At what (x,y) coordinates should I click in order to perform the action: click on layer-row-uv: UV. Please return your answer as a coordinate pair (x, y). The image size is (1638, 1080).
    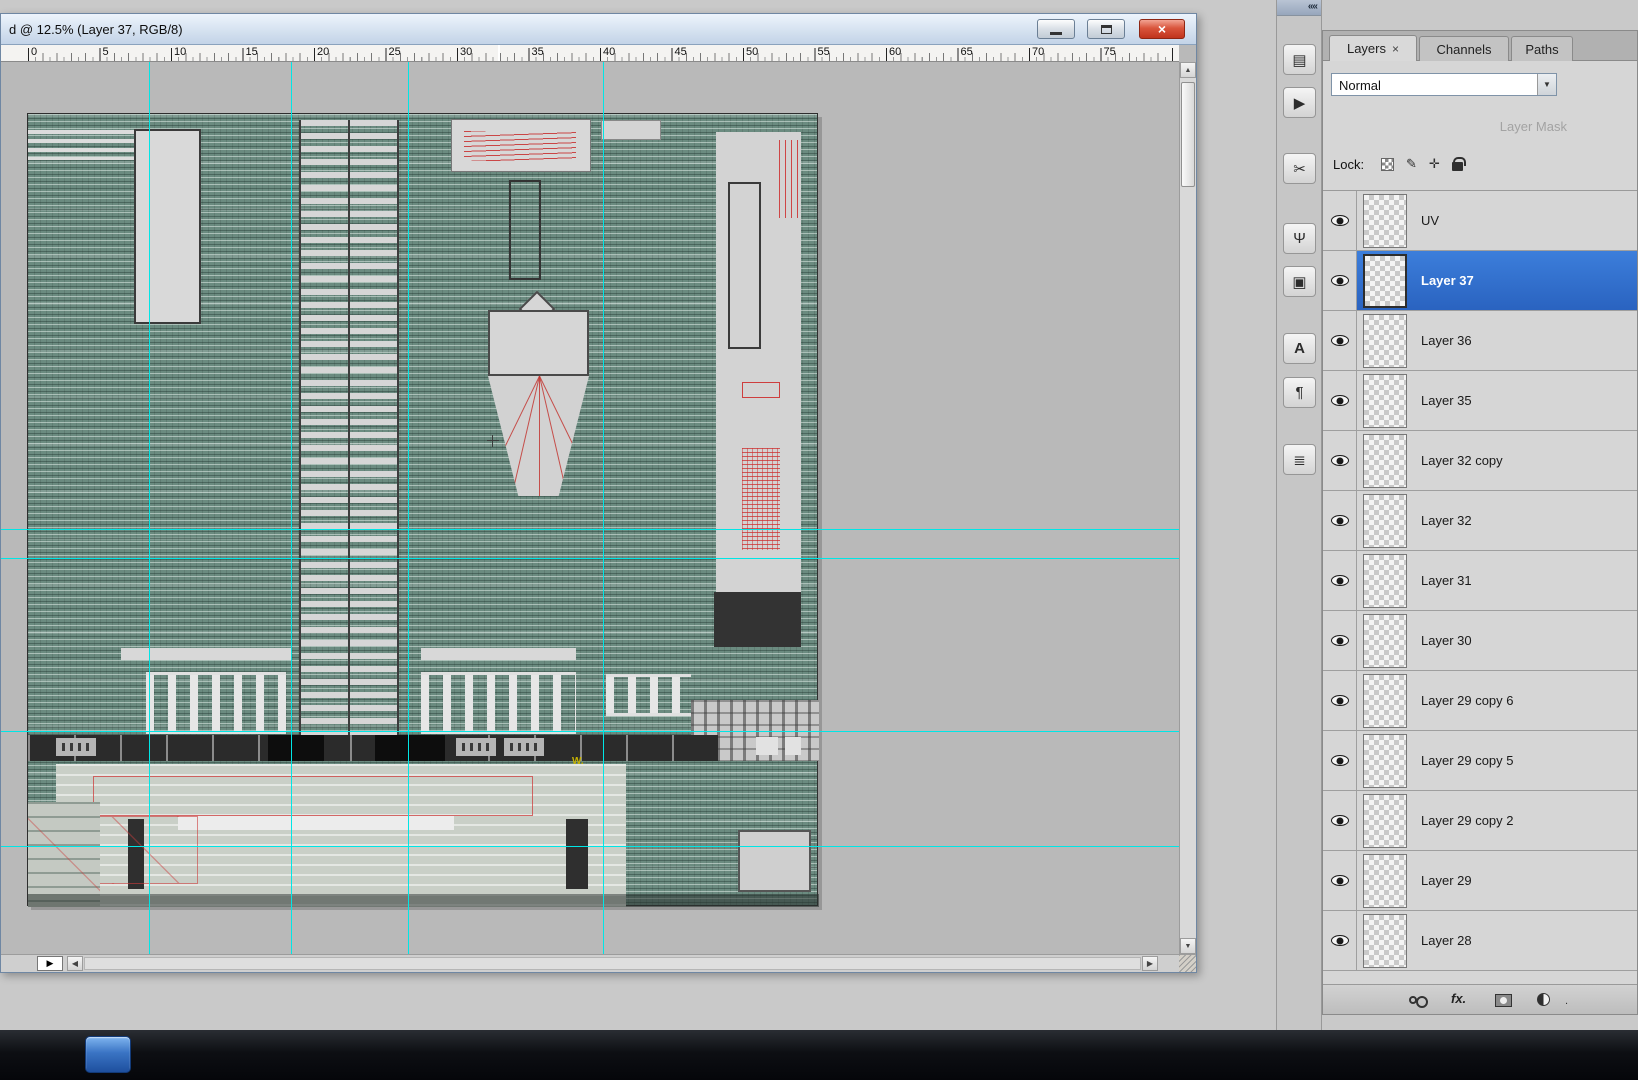
    Looking at the image, I should click on (1480, 221).